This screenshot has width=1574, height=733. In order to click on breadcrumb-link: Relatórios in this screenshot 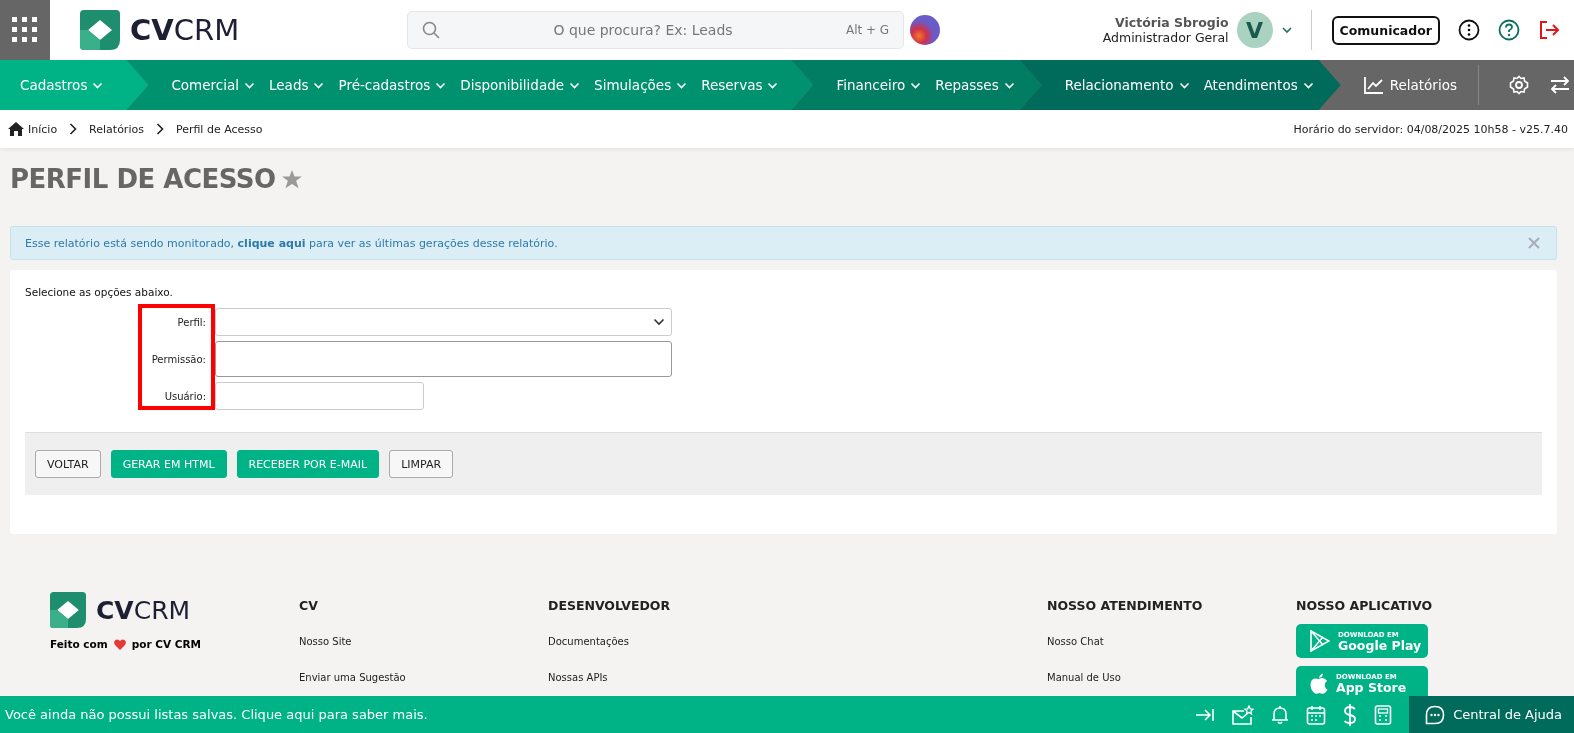, I will do `click(116, 129)`.